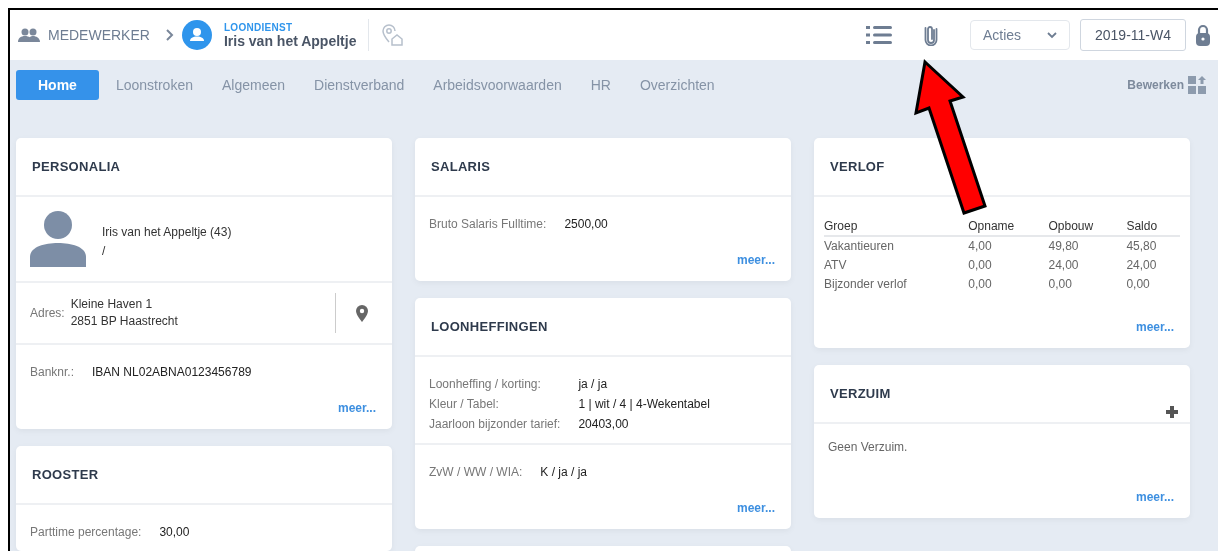  What do you see at coordinates (362, 313) in the screenshot?
I see `map-pin-icon` at bounding box center [362, 313].